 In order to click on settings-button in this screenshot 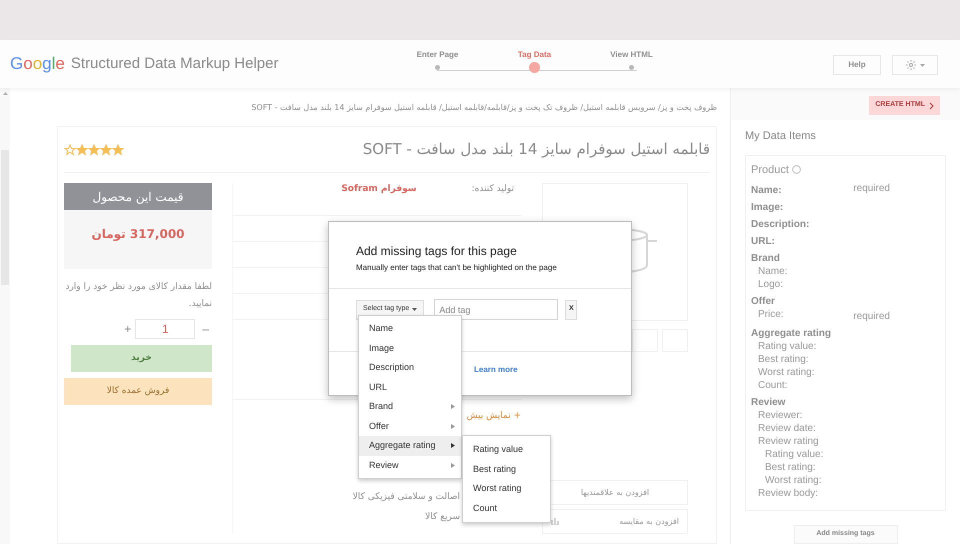, I will do `click(915, 65)`.